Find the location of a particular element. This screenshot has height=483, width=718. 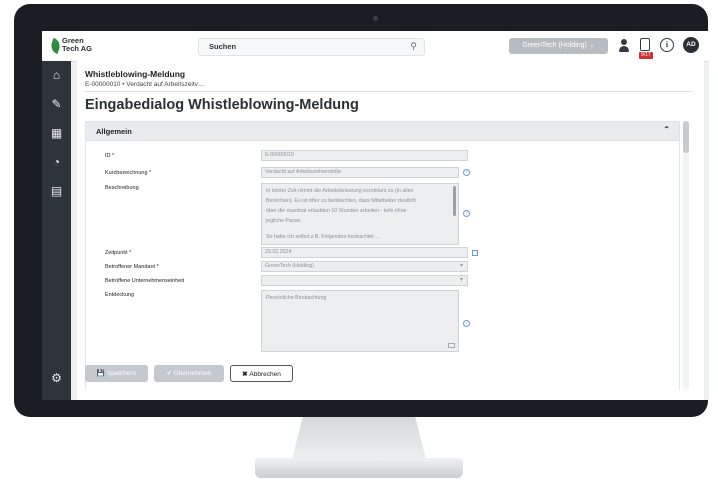

logo: Green Tech AG is located at coordinates (74, 46).